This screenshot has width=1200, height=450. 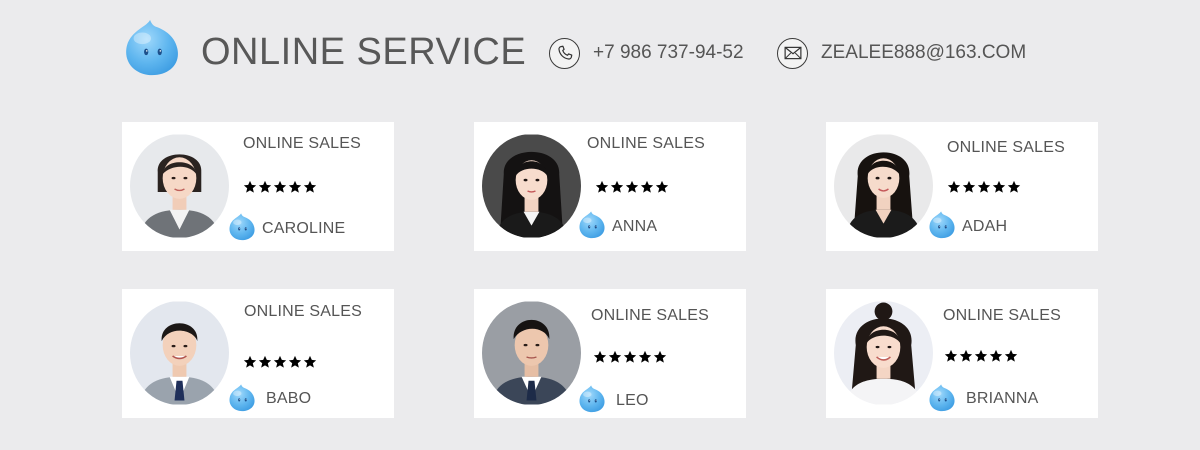 I want to click on agent-card: ONLINE SALES ADAH, so click(x=962, y=186).